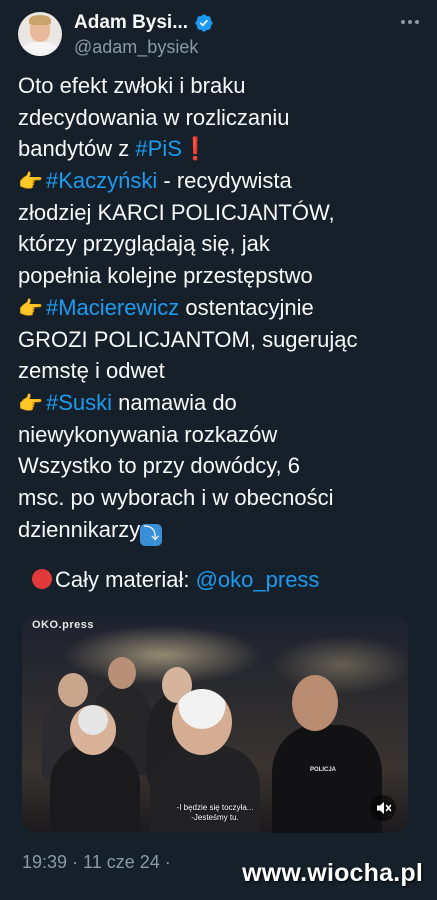  What do you see at coordinates (204, 23) in the screenshot?
I see `verified-badge-icon` at bounding box center [204, 23].